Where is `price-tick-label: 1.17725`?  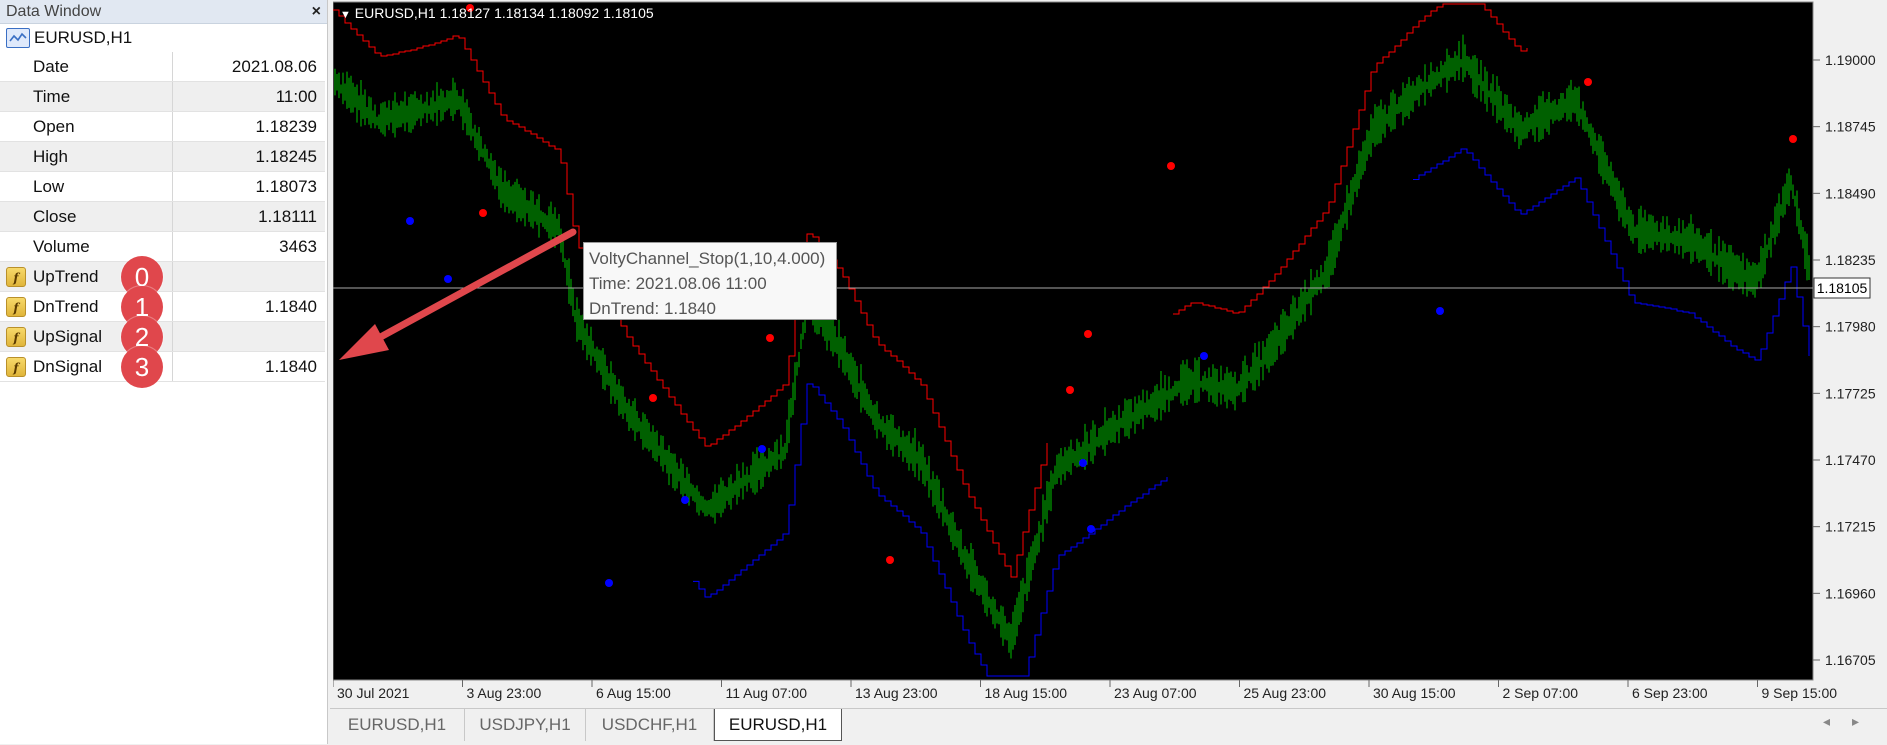 price-tick-label: 1.17725 is located at coordinates (1850, 393).